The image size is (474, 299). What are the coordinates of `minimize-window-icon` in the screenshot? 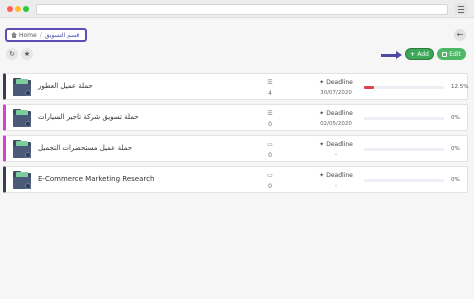 It's located at (18, 9).